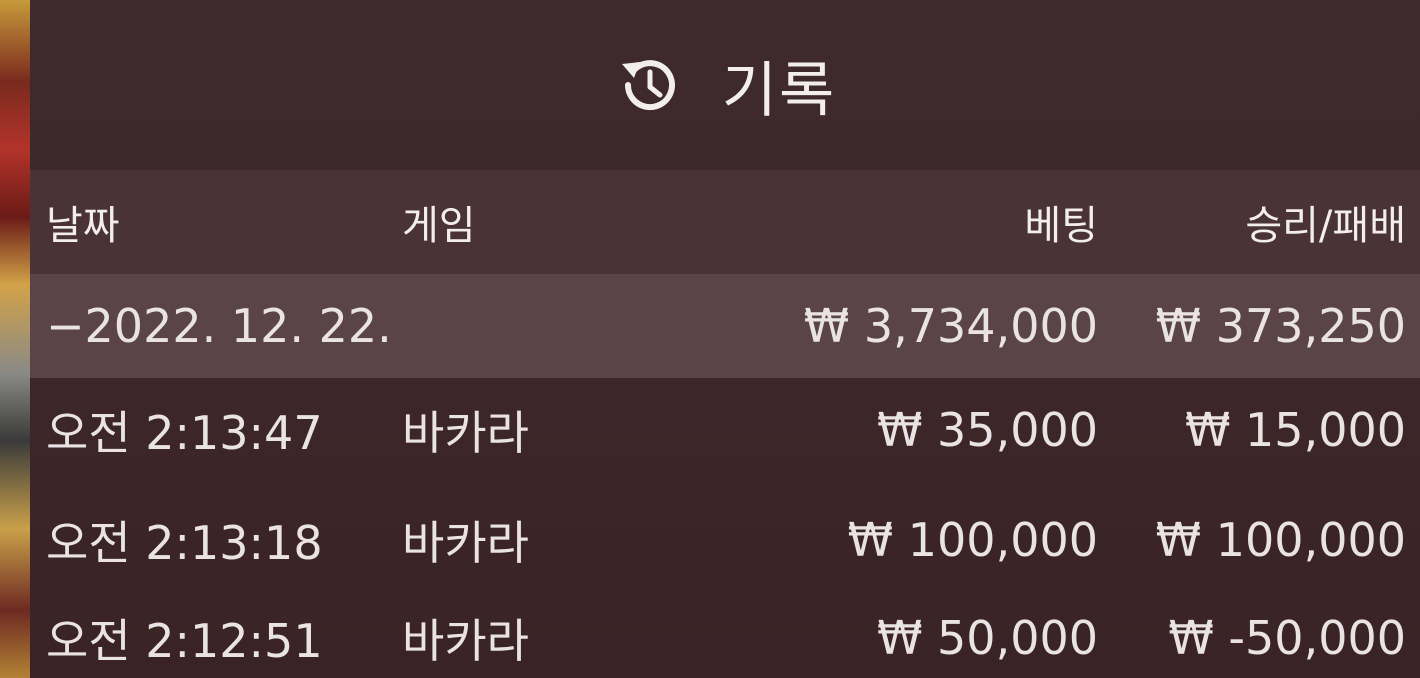 This screenshot has height=678, width=1420. What do you see at coordinates (725, 632) in the screenshot?
I see `table-row: 오전 2:12:51 바카라 ₩ 50,000 ₩ -50,000` at bounding box center [725, 632].